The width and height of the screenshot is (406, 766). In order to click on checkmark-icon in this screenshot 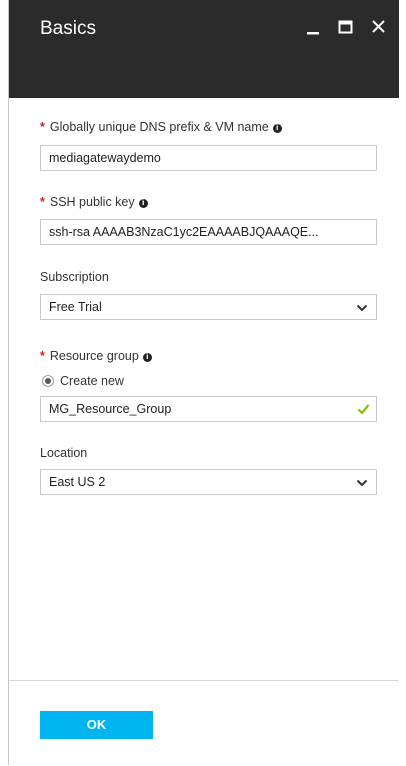, I will do `click(363, 409)`.